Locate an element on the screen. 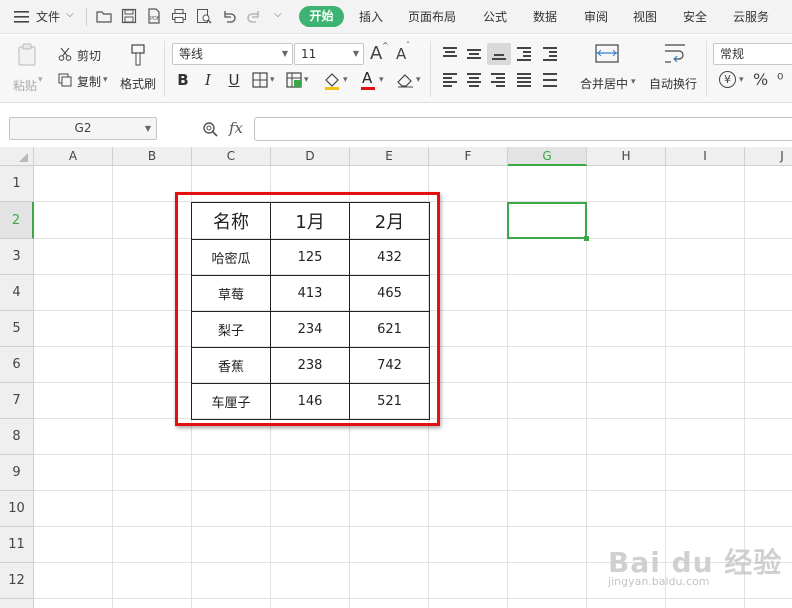 The height and width of the screenshot is (608, 792). wrap-text-button: 自动换行 is located at coordinates (673, 83).